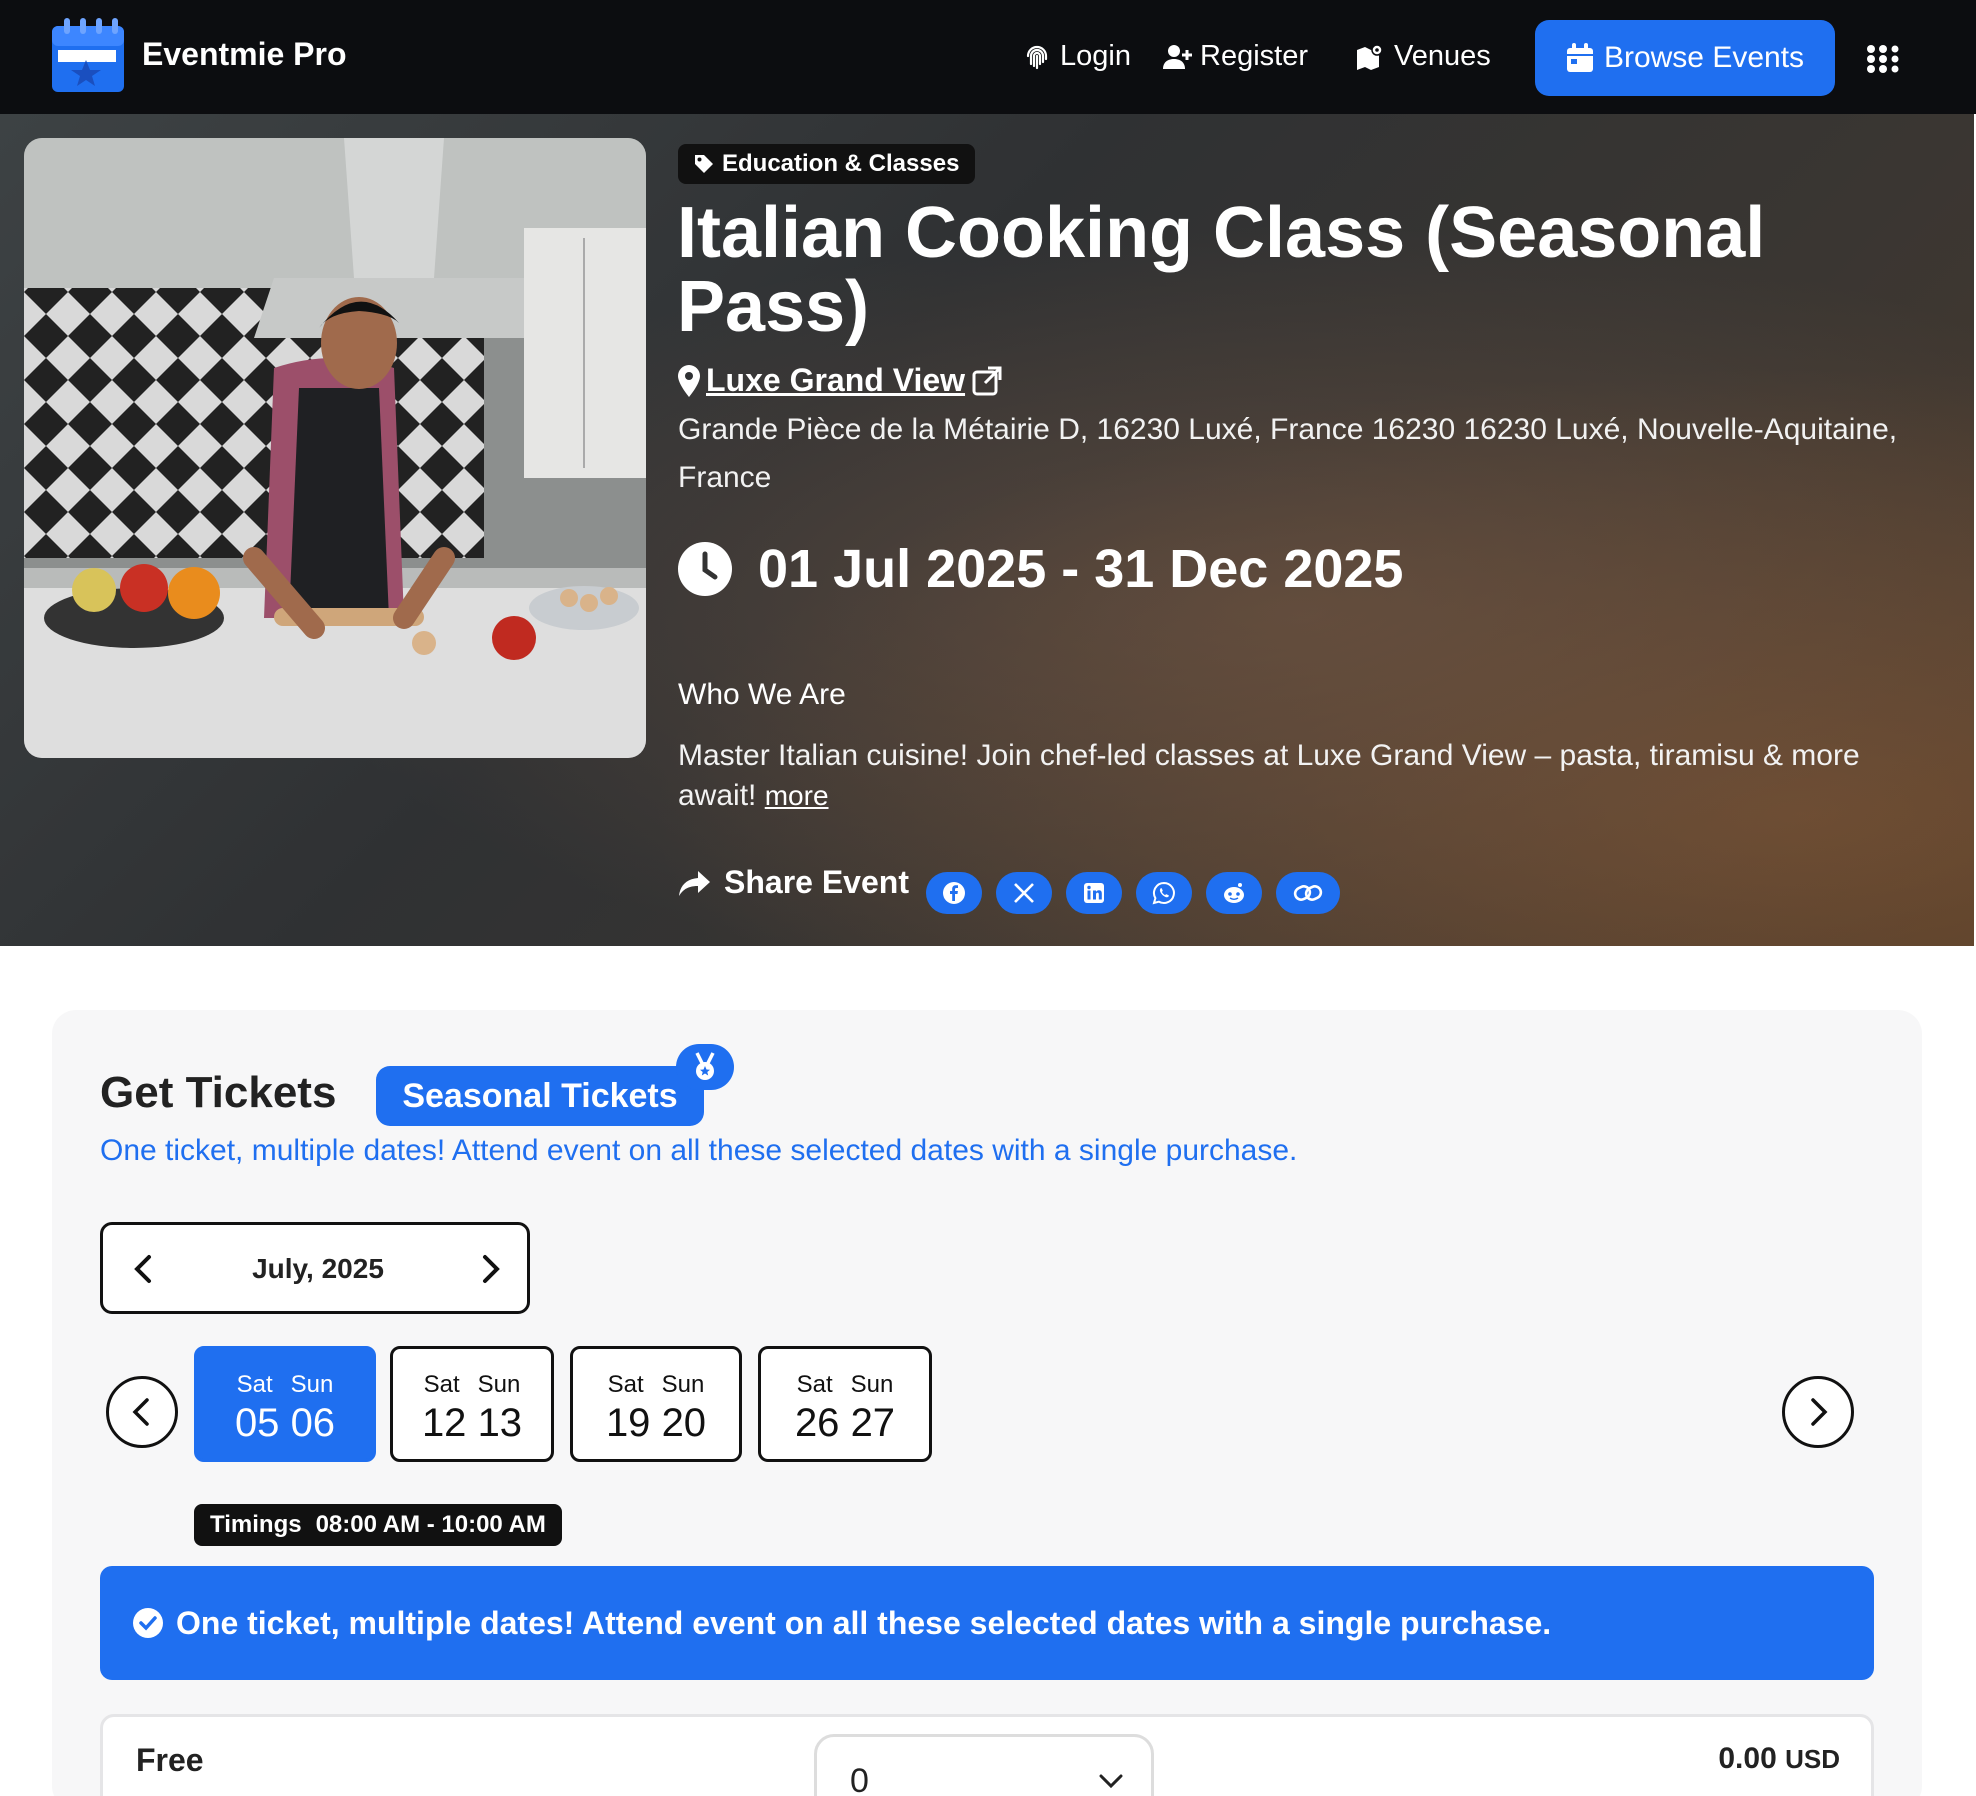 This screenshot has height=1796, width=1976. What do you see at coordinates (285, 1404) in the screenshot?
I see `date-option-week-1: Sat Sun 05 06` at bounding box center [285, 1404].